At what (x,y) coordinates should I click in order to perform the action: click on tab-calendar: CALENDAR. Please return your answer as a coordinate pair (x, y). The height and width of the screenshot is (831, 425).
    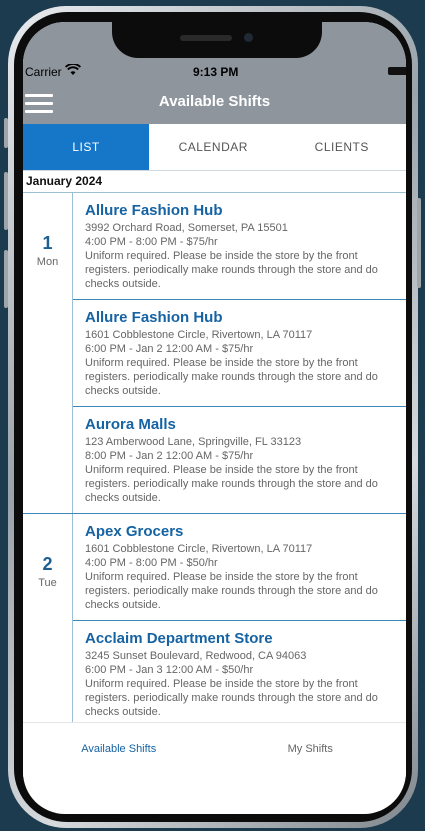
    Looking at the image, I should click on (213, 147).